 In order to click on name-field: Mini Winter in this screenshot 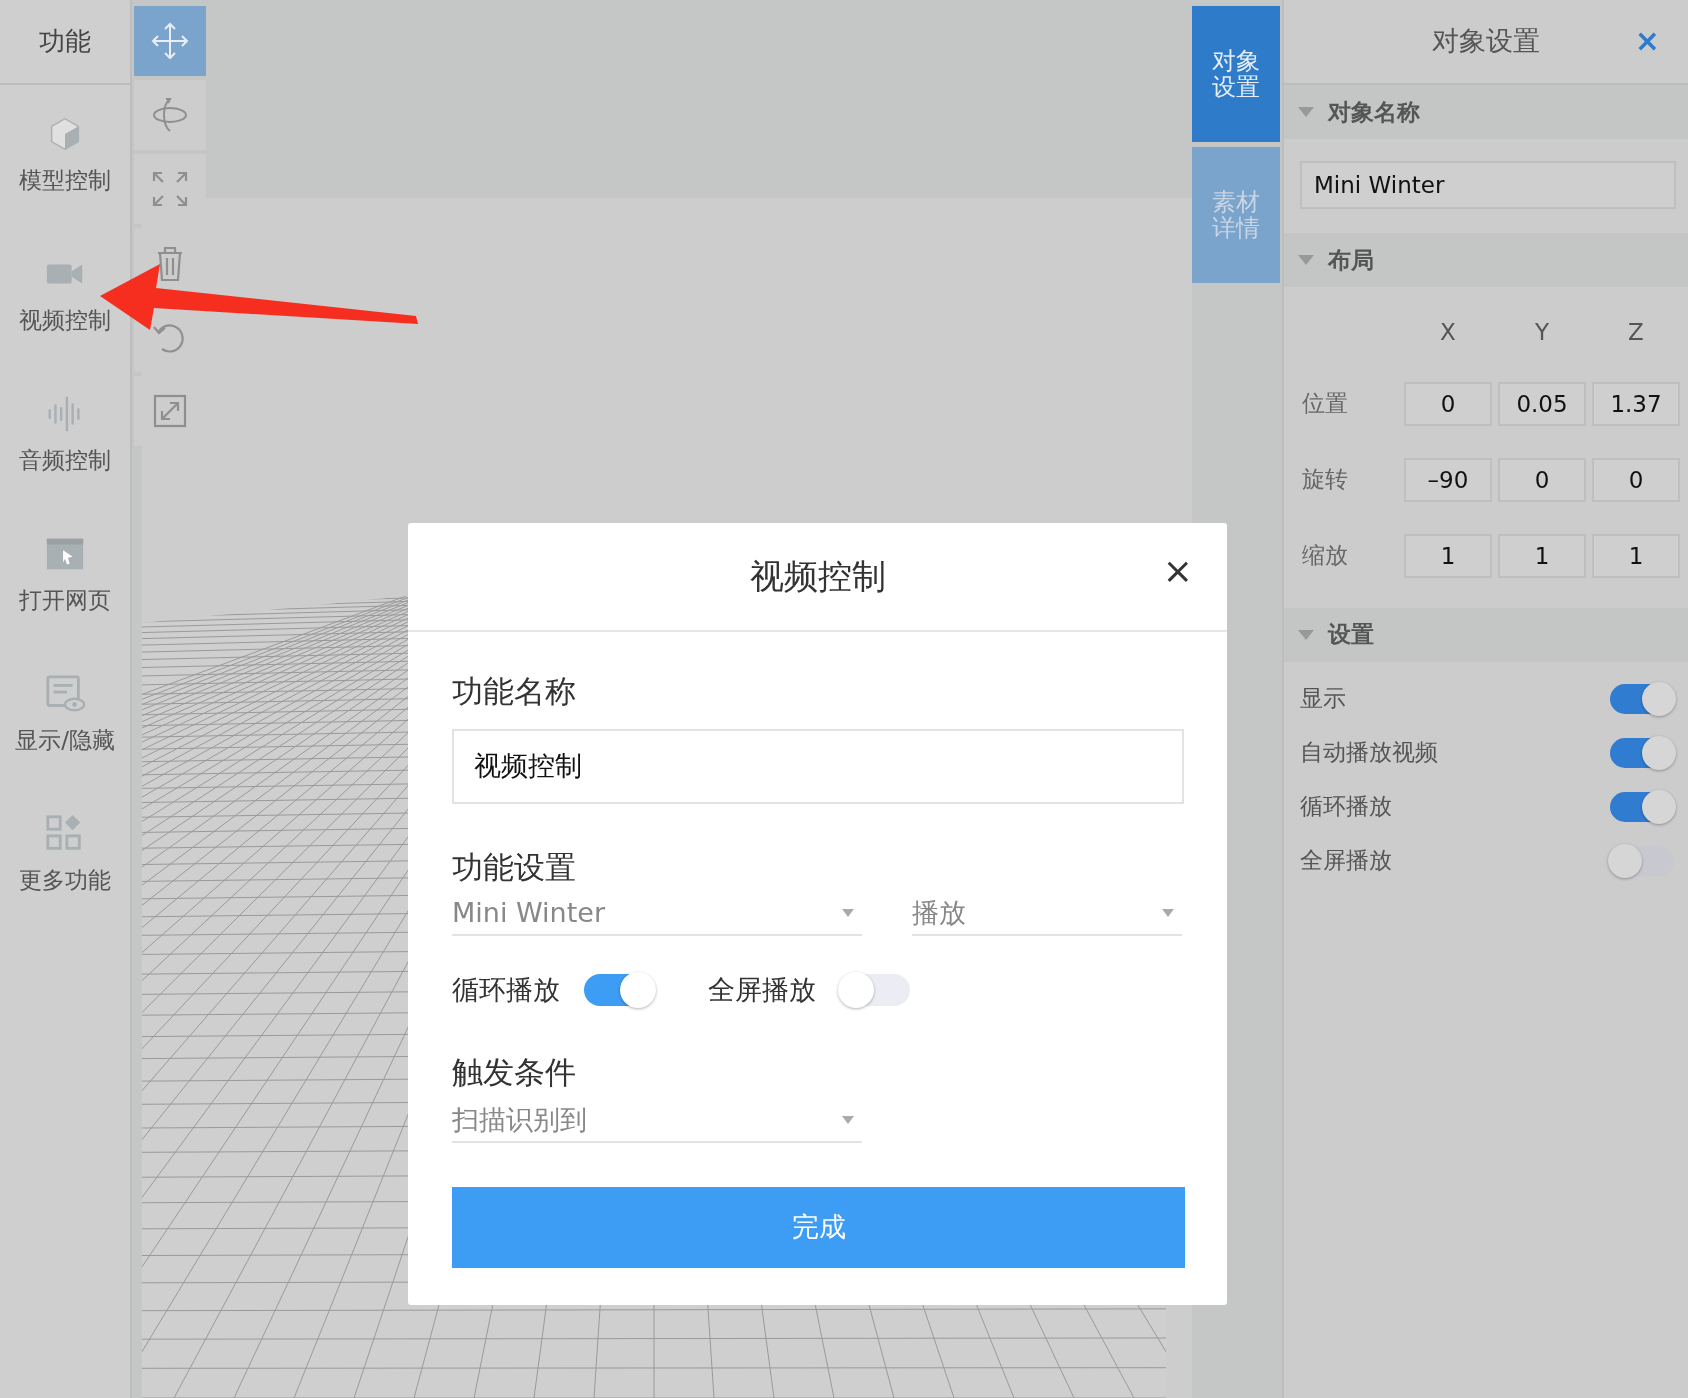, I will do `click(1488, 185)`.